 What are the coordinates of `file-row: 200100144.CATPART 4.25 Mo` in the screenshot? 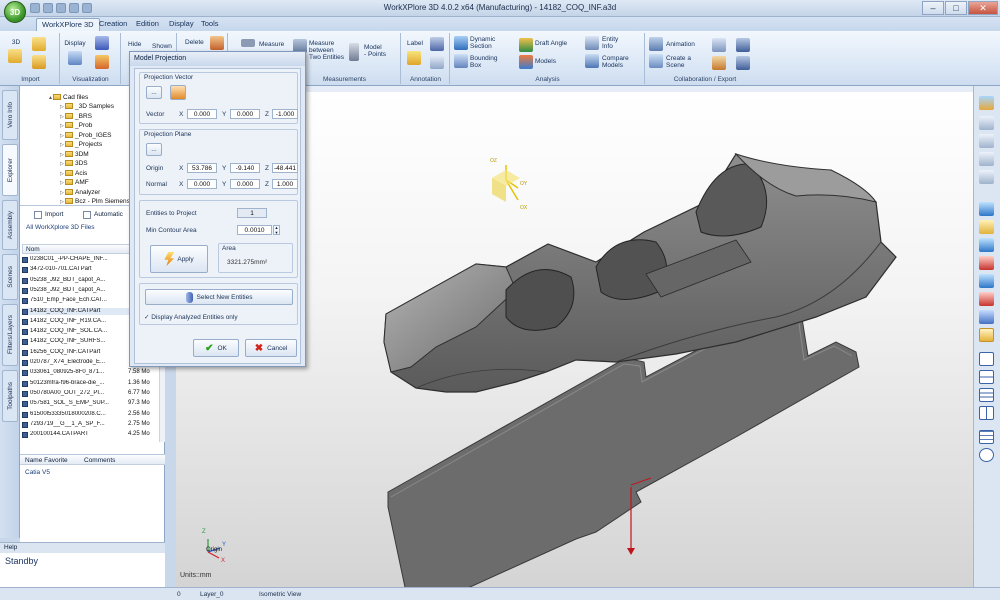 It's located at (90, 435).